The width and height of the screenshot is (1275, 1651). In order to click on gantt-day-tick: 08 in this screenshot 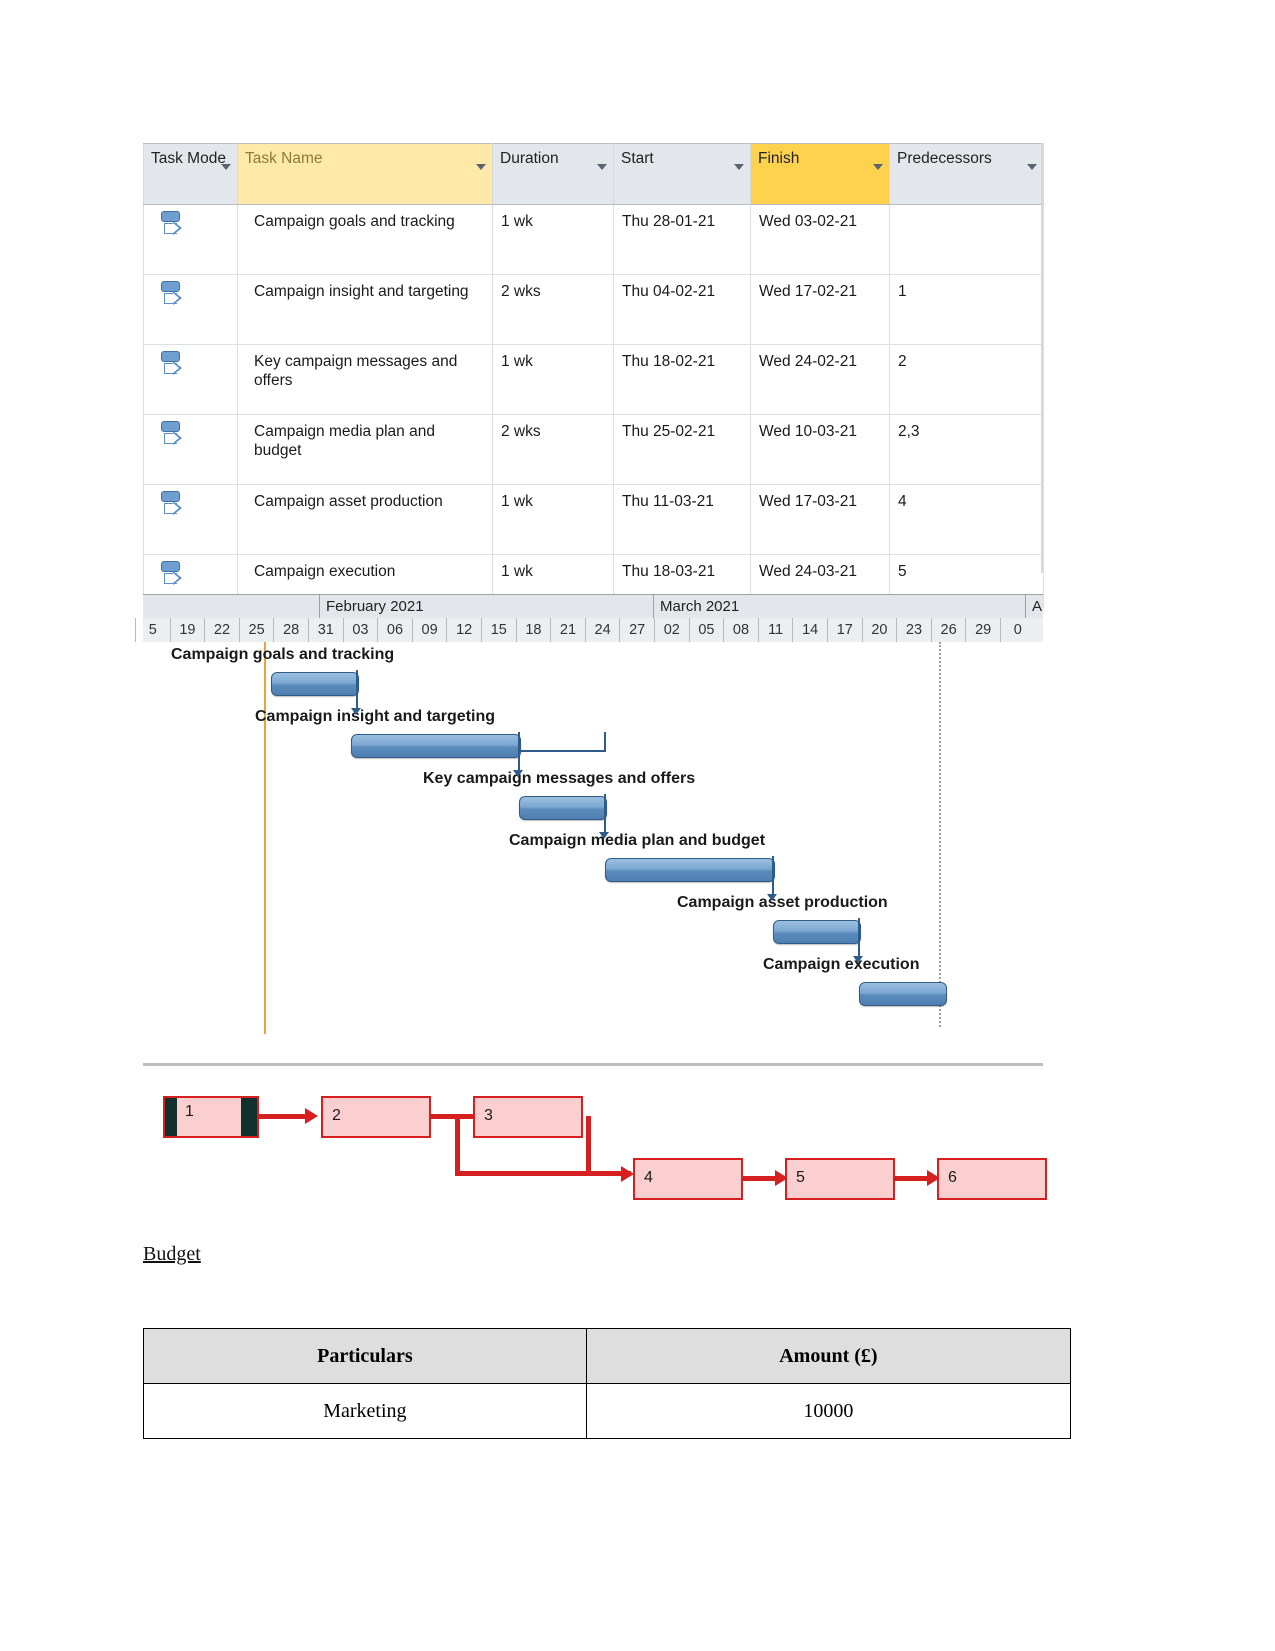, I will do `click(740, 630)`.